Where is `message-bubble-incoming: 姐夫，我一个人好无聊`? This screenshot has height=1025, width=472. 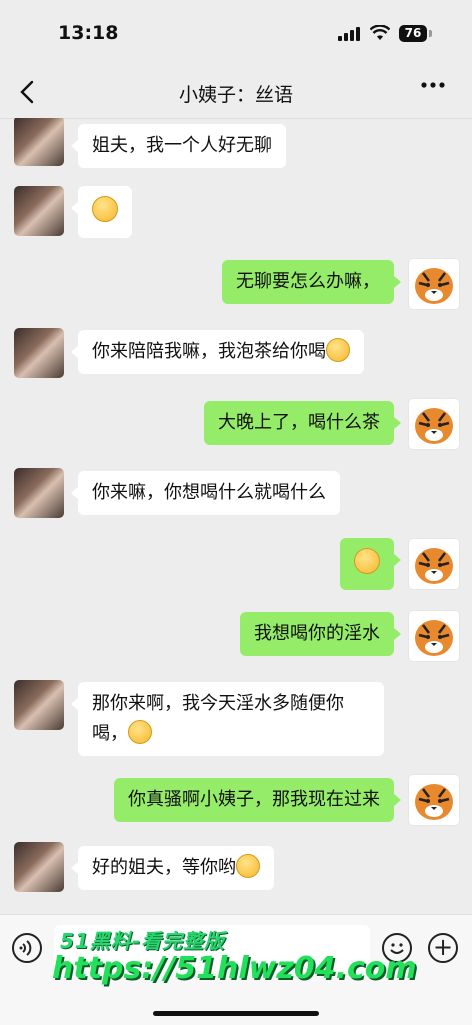 message-bubble-incoming: 姐夫，我一个人好无聊 is located at coordinates (178, 146).